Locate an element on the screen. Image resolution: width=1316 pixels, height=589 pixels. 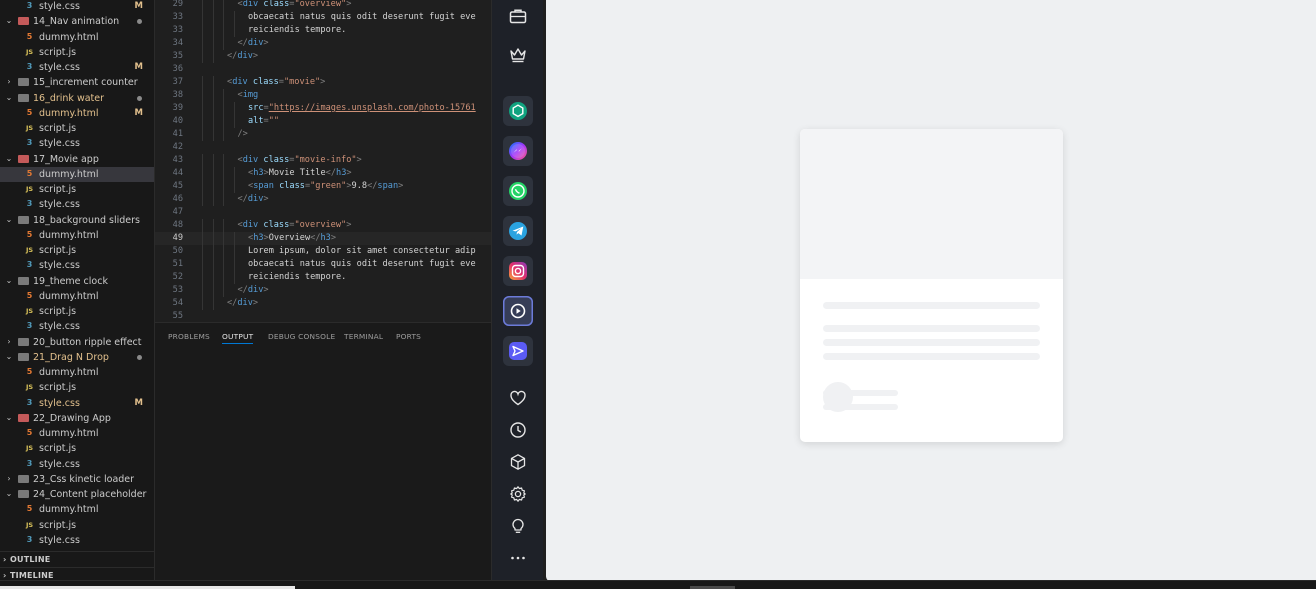
code-line: 53 </div> is located at coordinates (323, 290).